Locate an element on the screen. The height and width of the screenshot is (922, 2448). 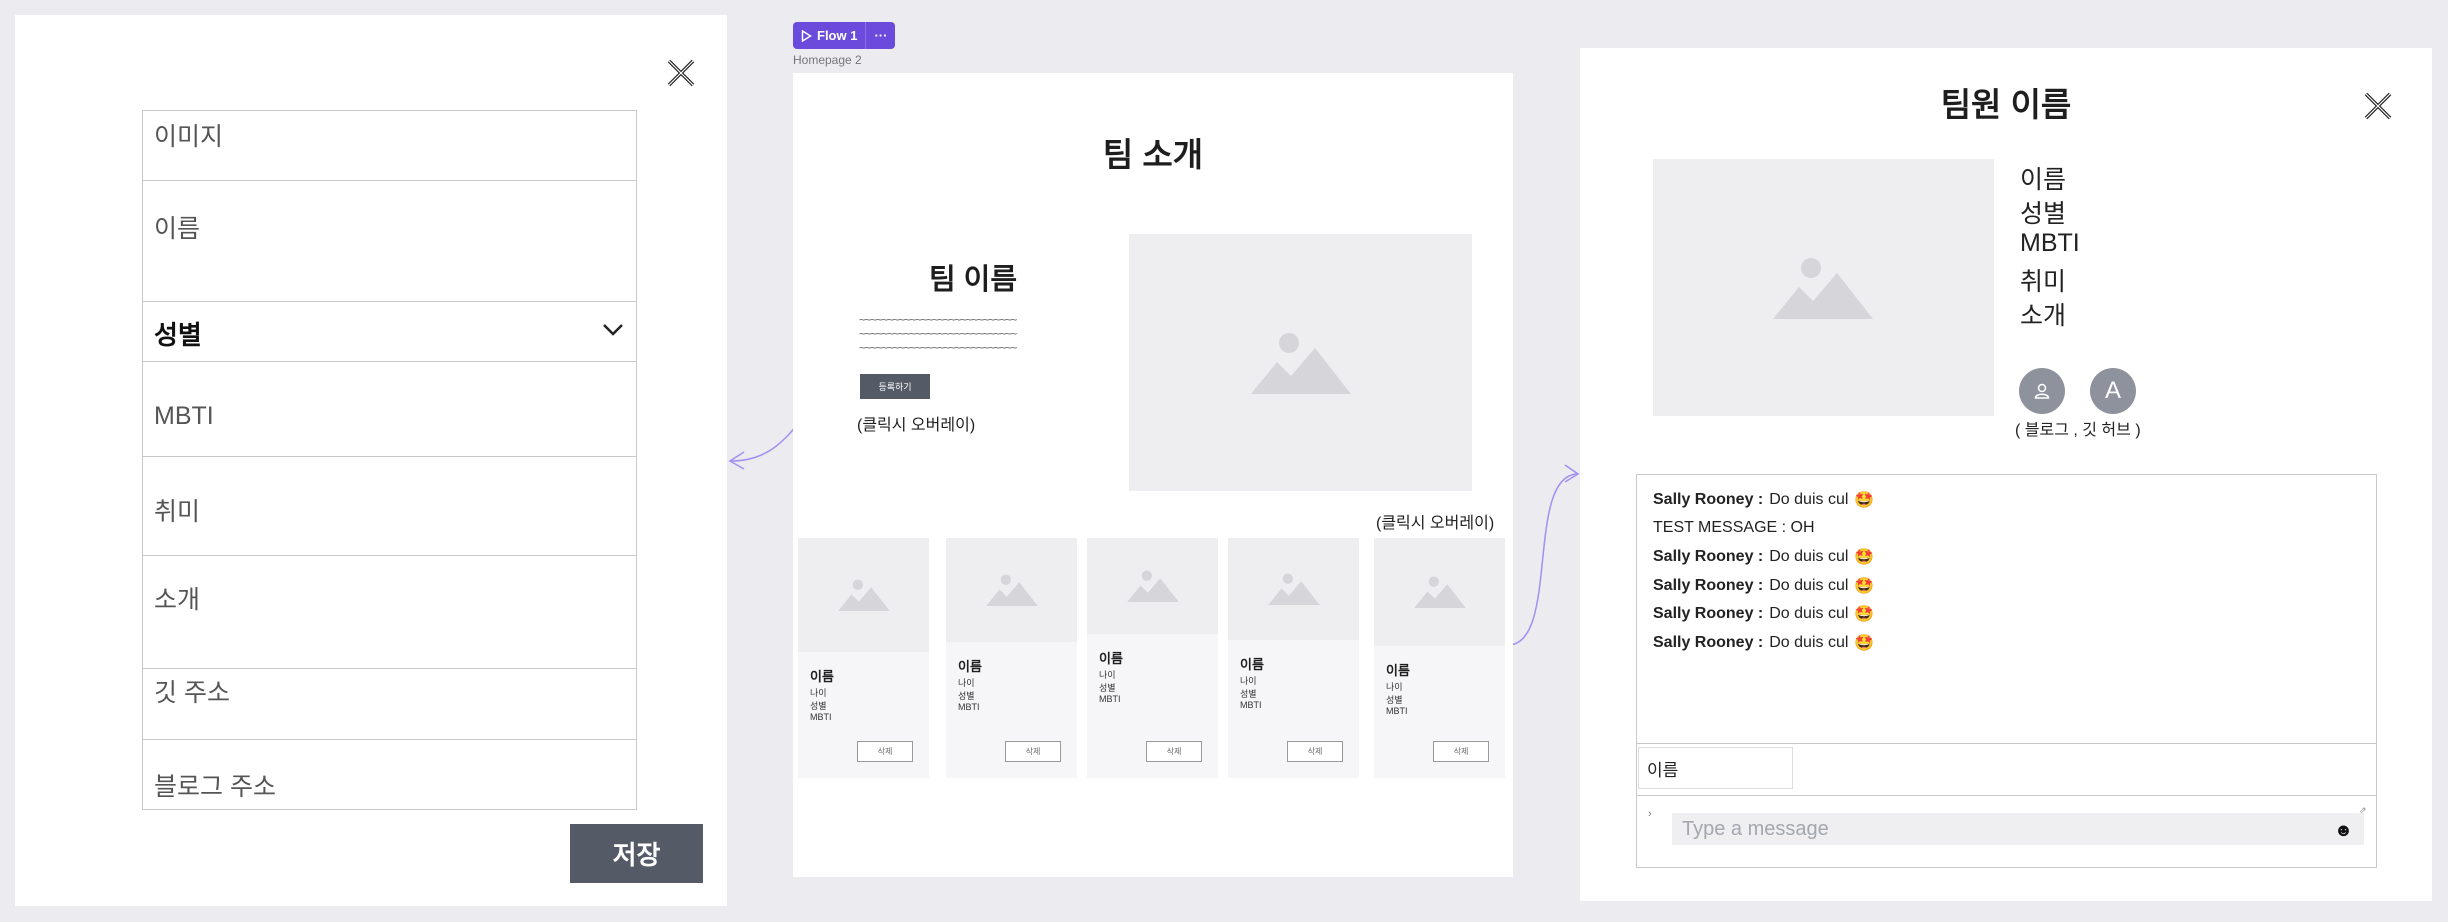
resize-icon: ⇗ is located at coordinates (2363, 810).